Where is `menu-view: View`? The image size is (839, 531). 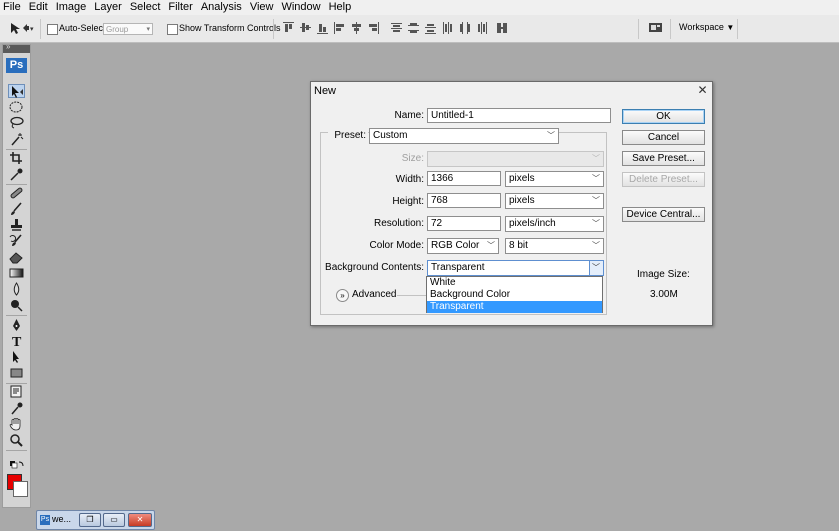
menu-view: View is located at coordinates (262, 7).